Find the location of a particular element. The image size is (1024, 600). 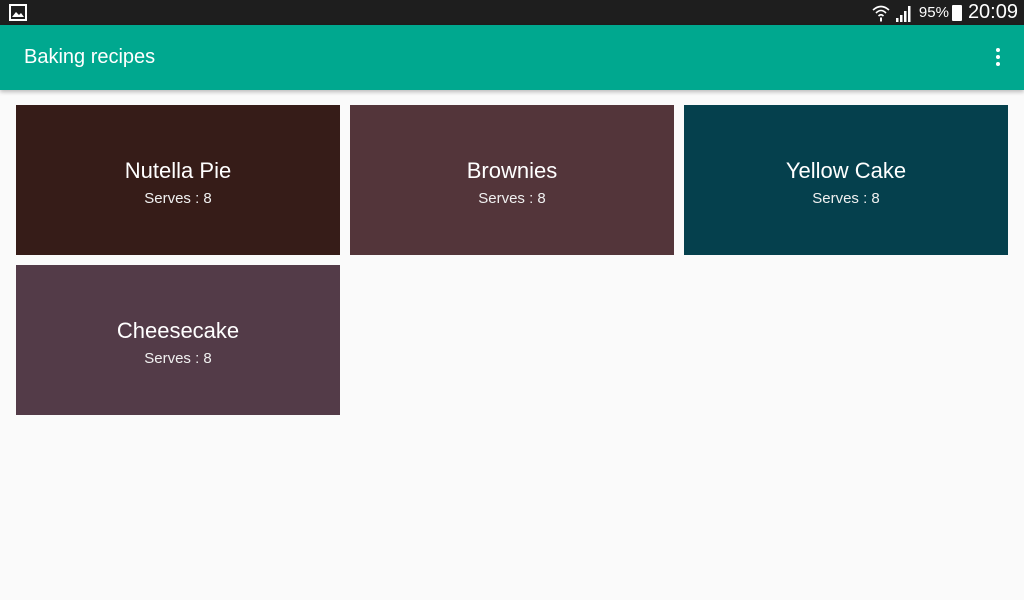

recipe-card-brownies: Brownies Serves : 8 is located at coordinates (512, 180).